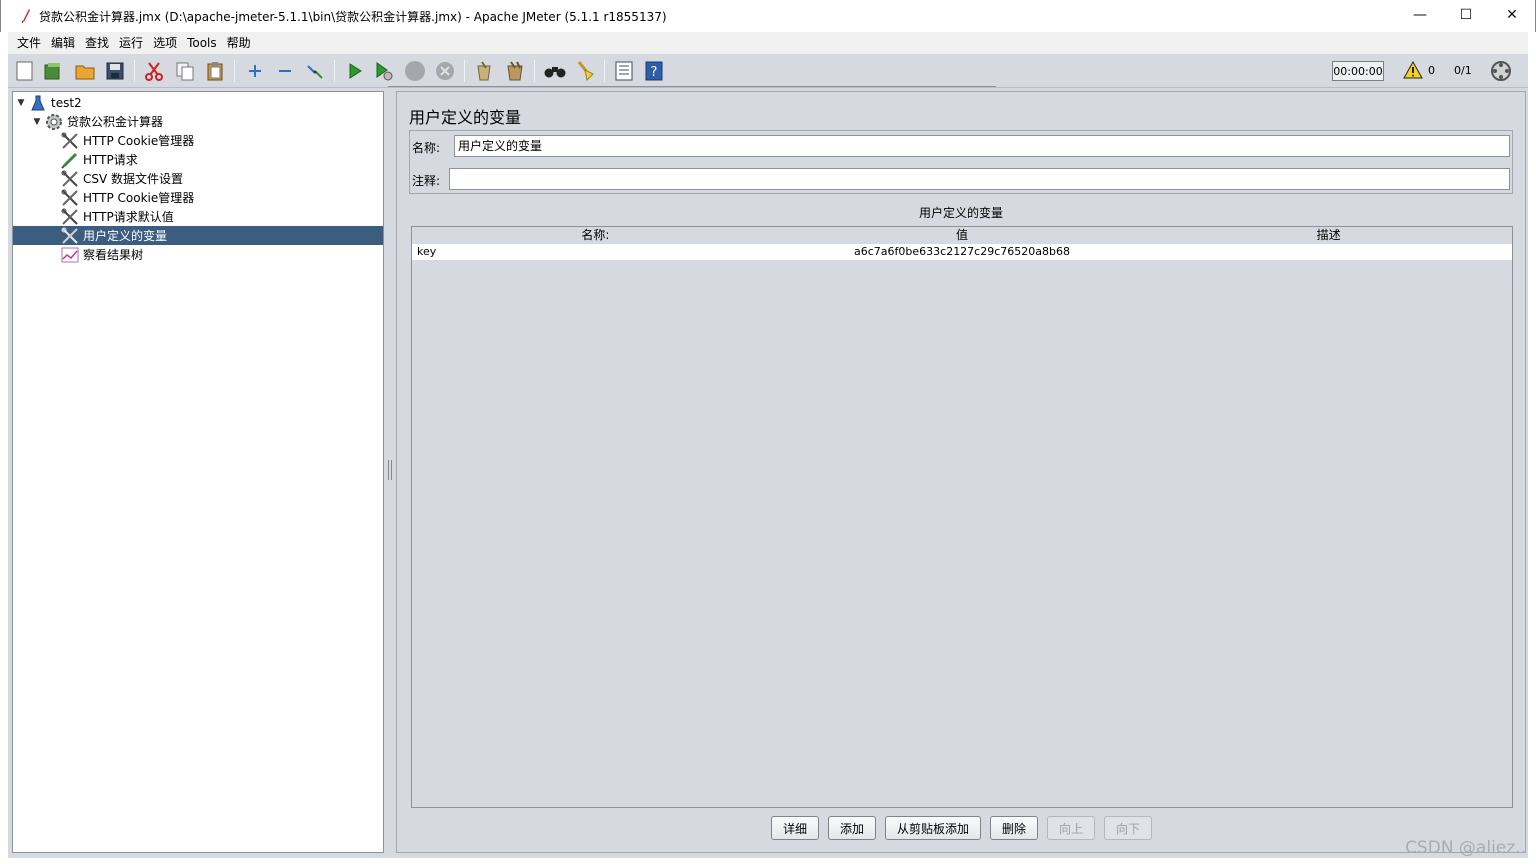 Image resolution: width=1536 pixels, height=864 pixels. What do you see at coordinates (154, 71) in the screenshot?
I see `cut-icon` at bounding box center [154, 71].